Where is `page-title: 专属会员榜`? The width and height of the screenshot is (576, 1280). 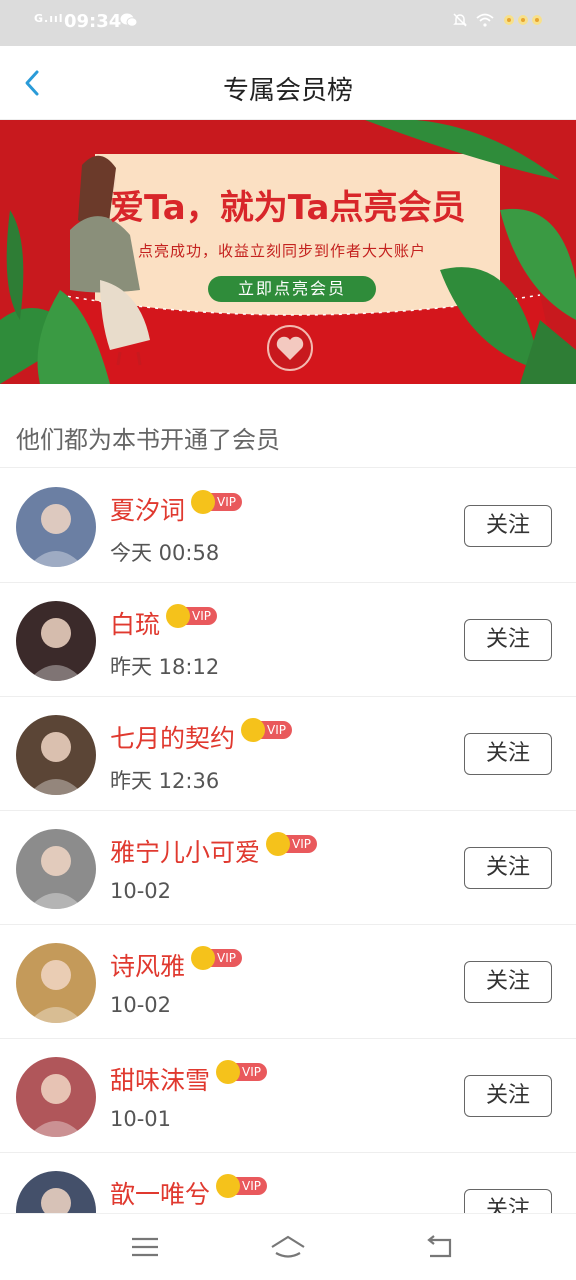
page-title: 专属会员榜 is located at coordinates (287, 91).